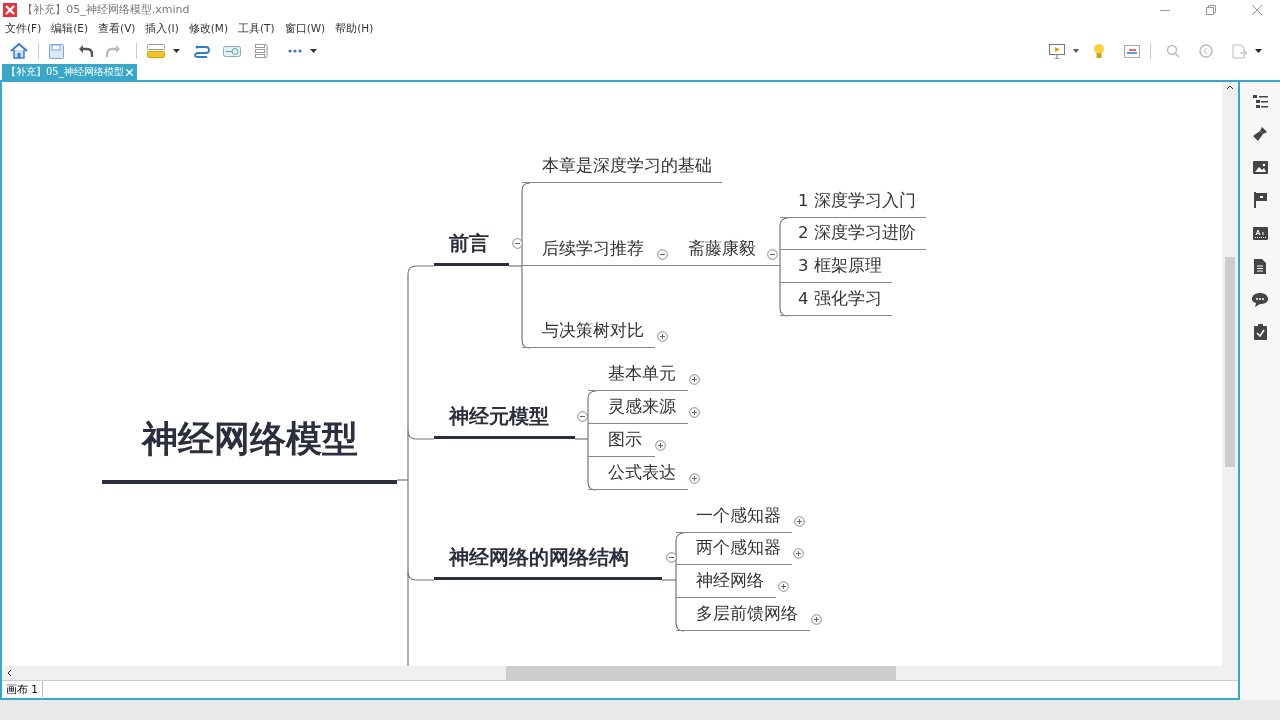  I want to click on close-icon, so click(1257, 10).